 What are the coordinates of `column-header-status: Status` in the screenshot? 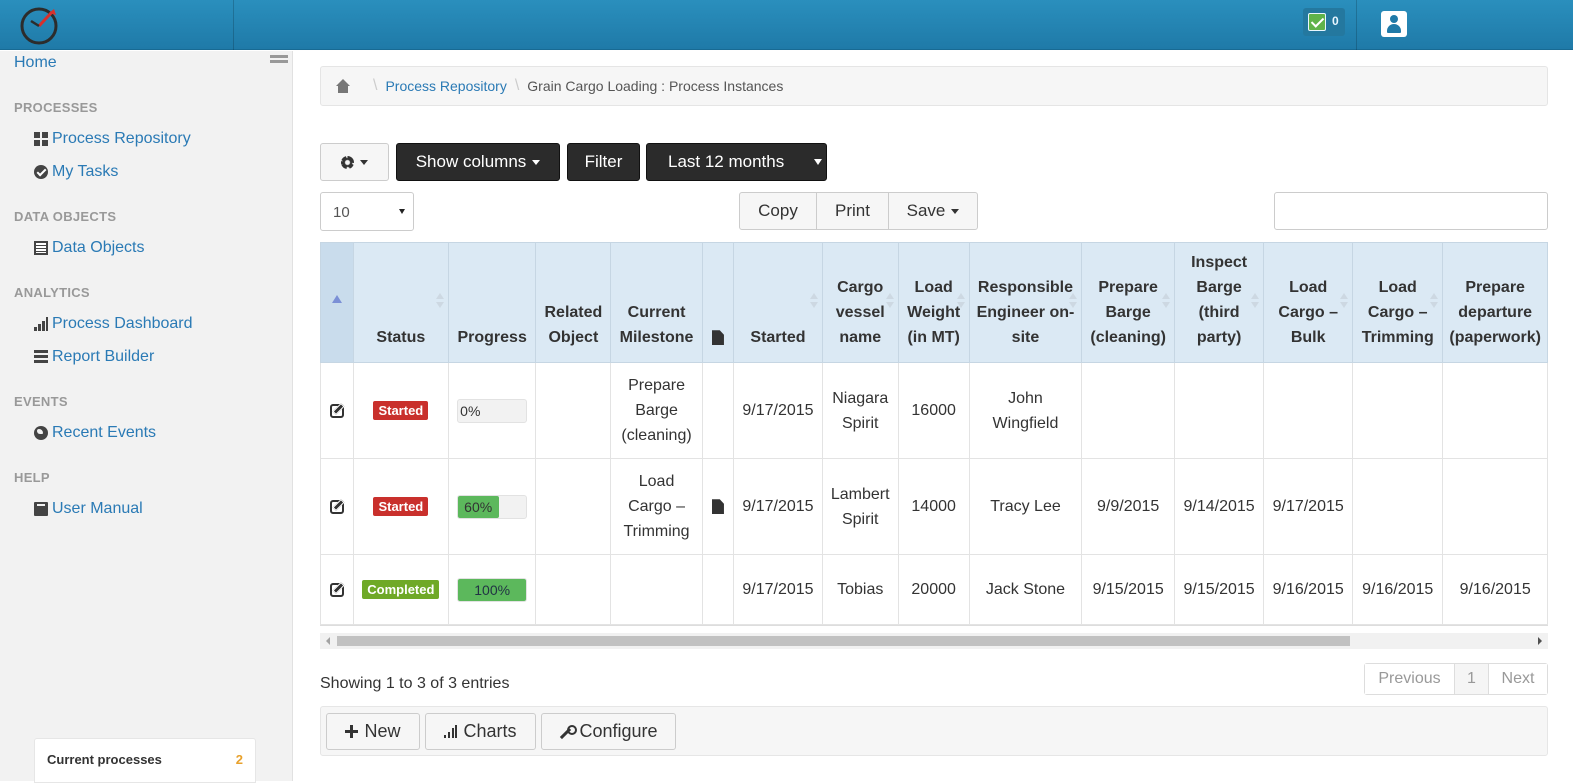 It's located at (401, 302).